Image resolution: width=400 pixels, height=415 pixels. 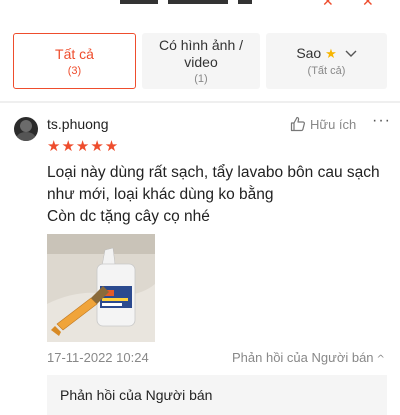 What do you see at coordinates (74, 70) in the screenshot?
I see `filter-all-count: (3)` at bounding box center [74, 70].